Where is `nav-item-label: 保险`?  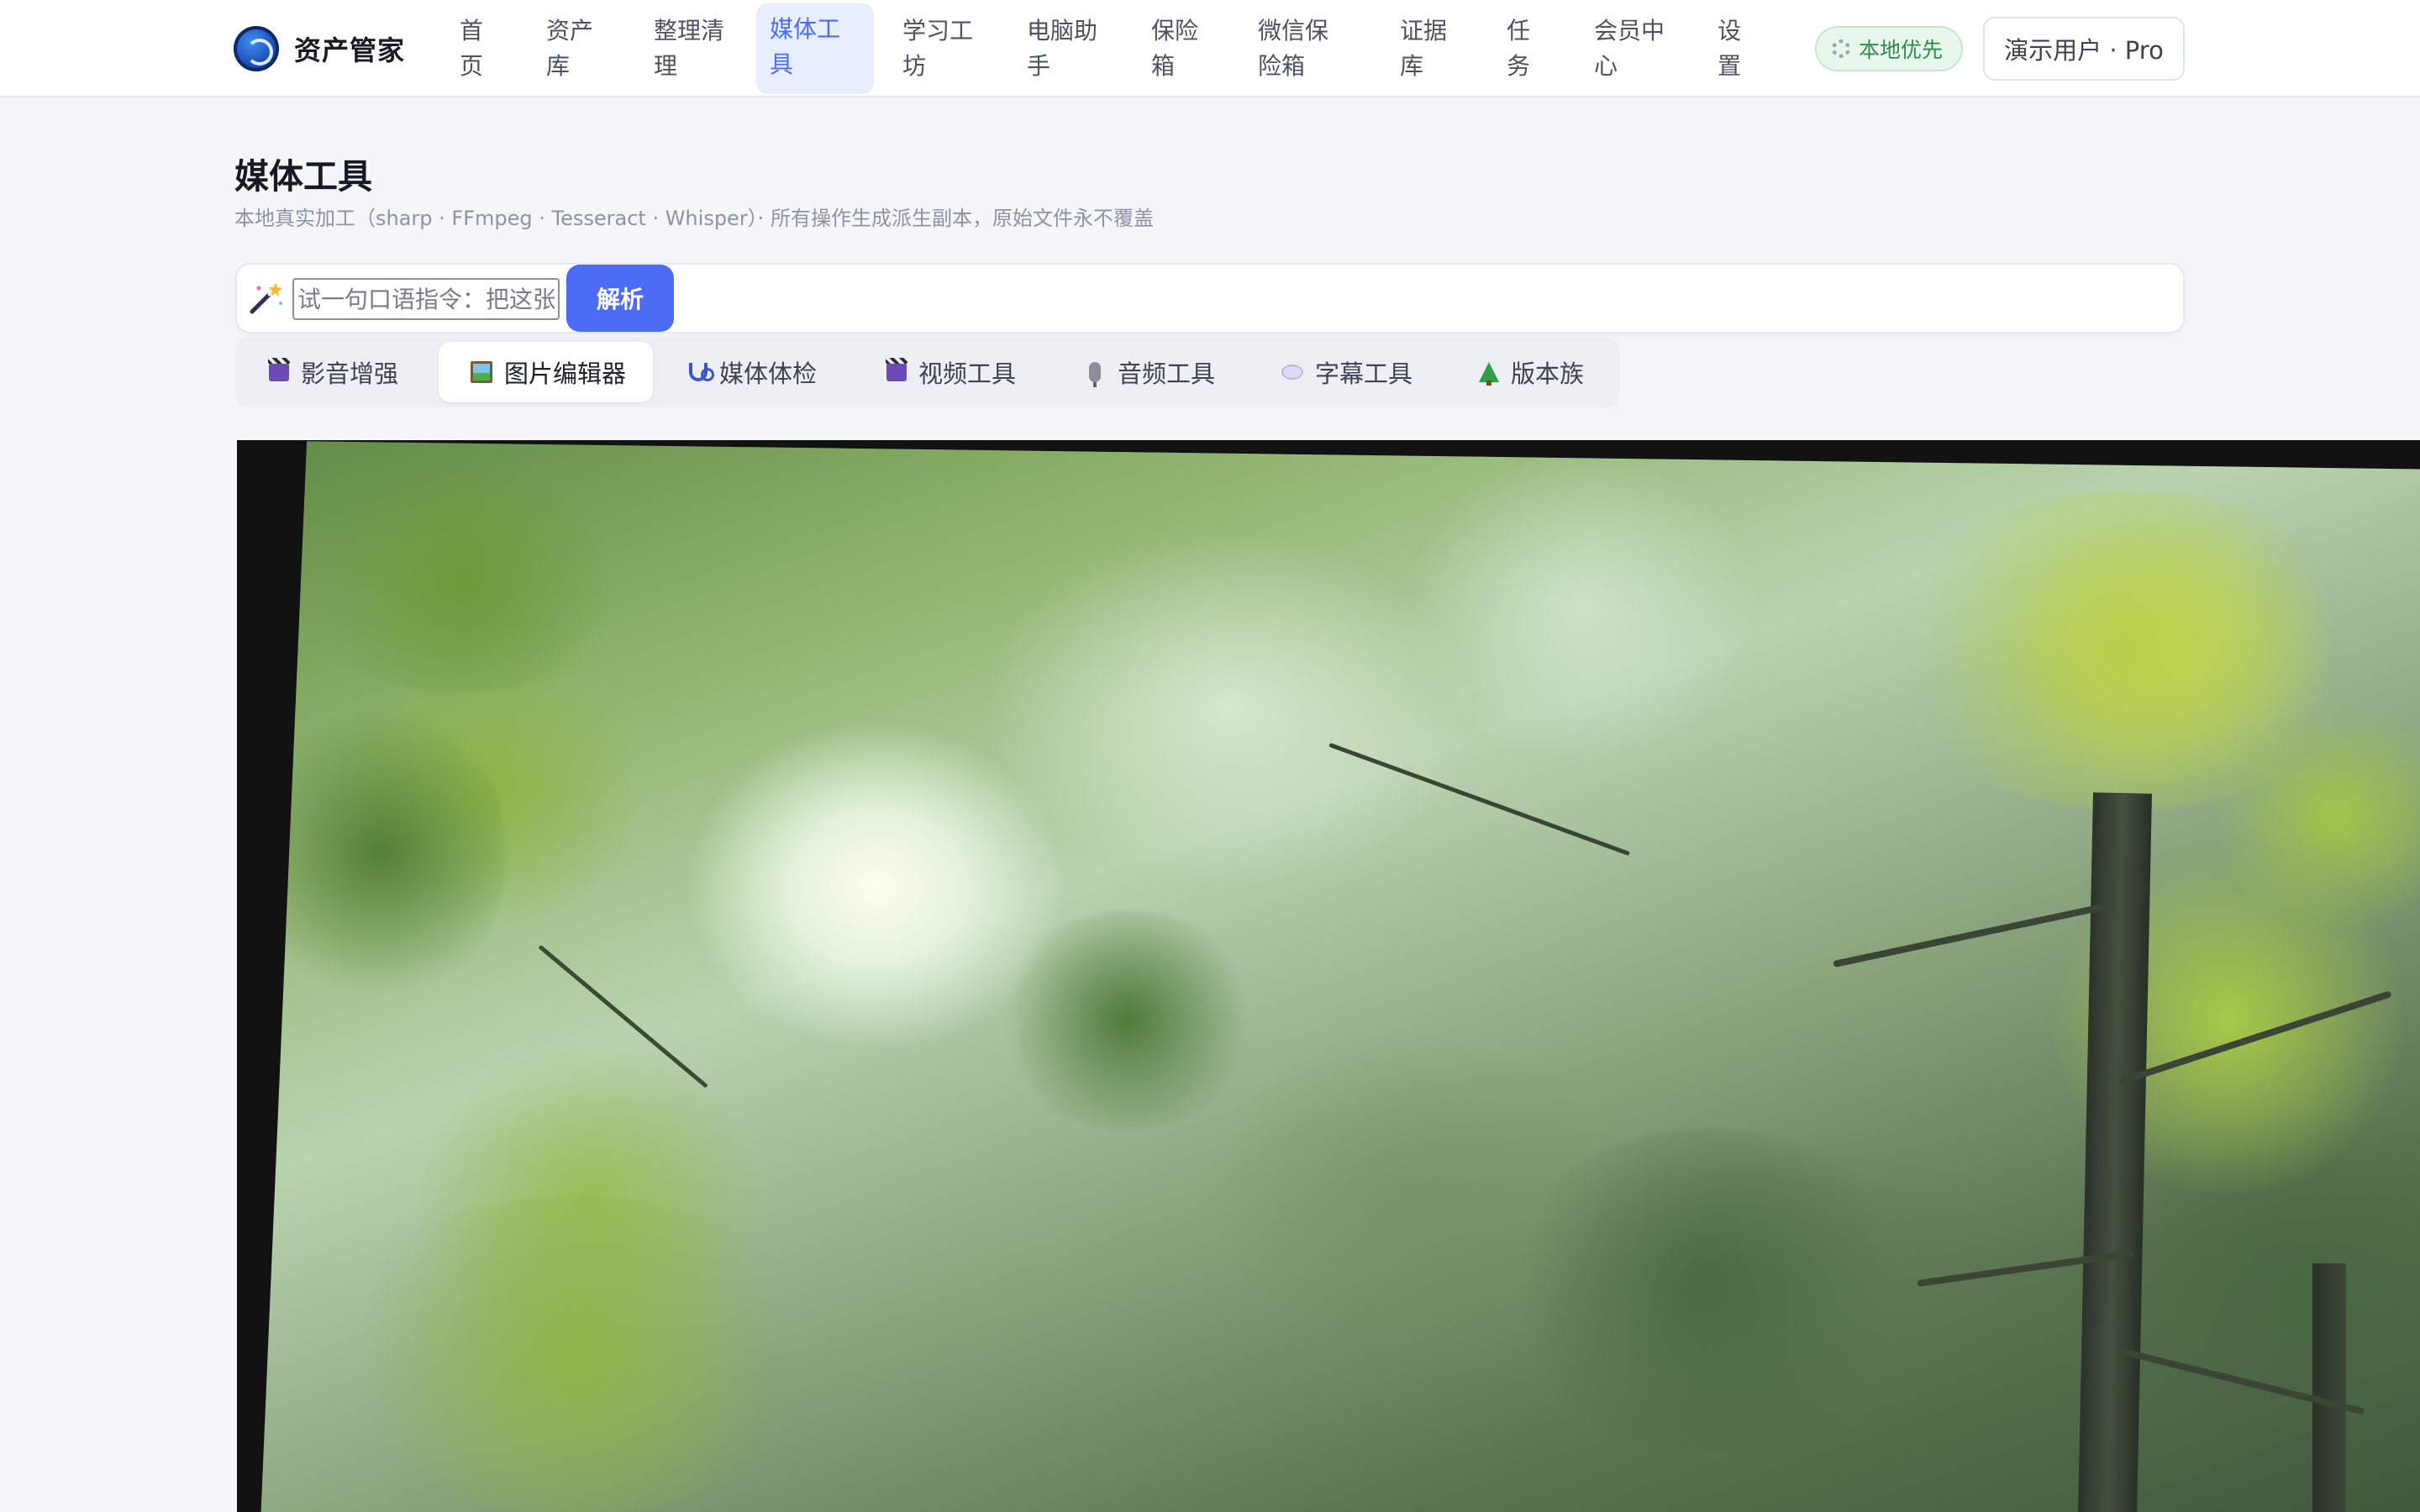
nav-item-label: 保险 is located at coordinates (1175, 31).